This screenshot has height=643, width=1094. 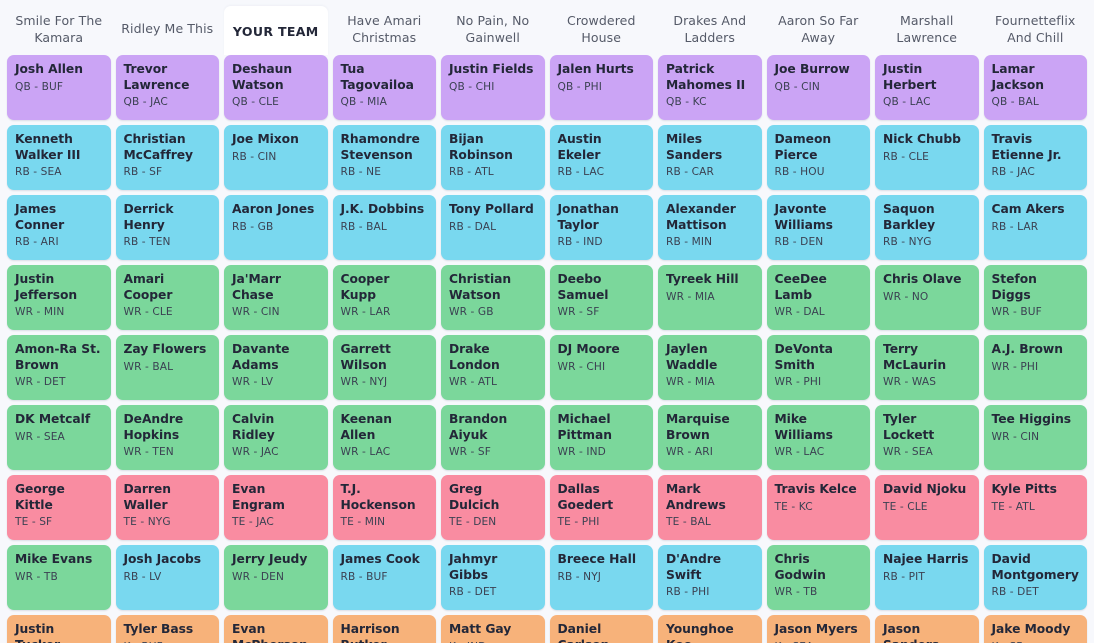 What do you see at coordinates (167, 629) in the screenshot?
I see `player-card: Tyler Bass K - BUF` at bounding box center [167, 629].